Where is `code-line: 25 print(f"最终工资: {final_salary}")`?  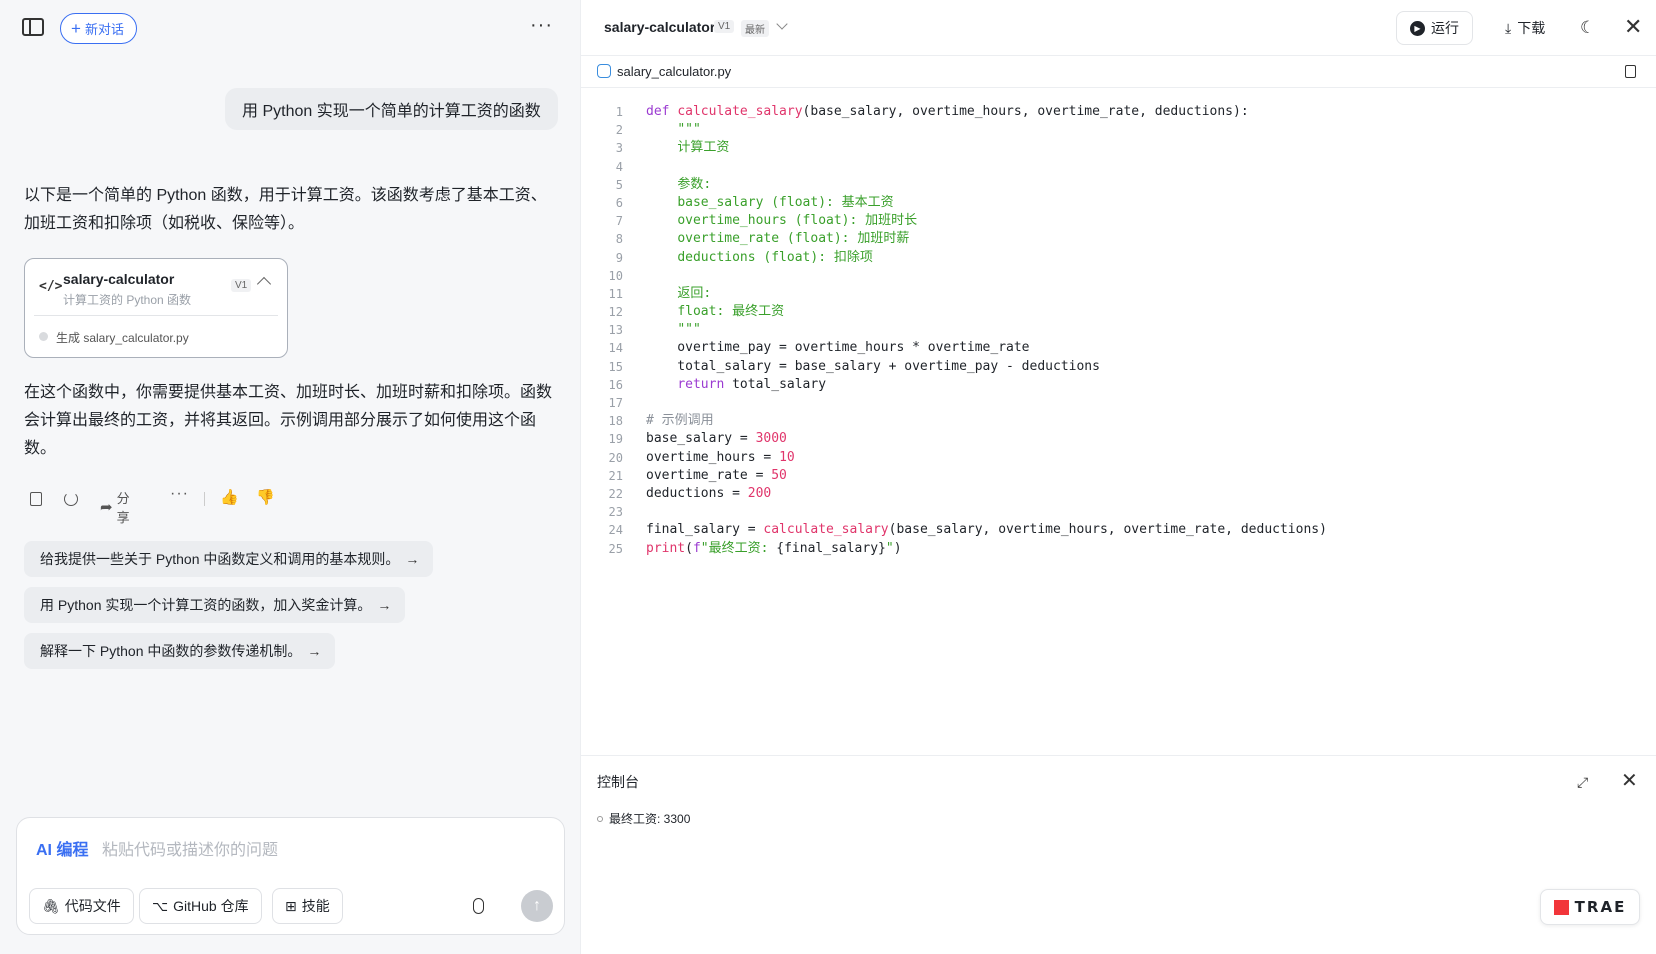 code-line: 25 print(f"最终工资: {final_salary}") is located at coordinates (1118, 549).